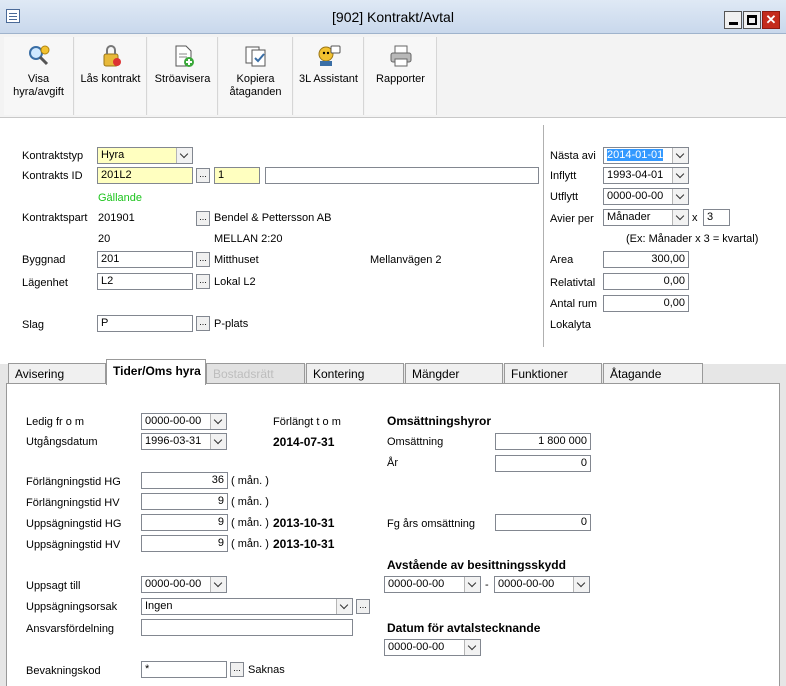 This screenshot has height=686, width=786. I want to click on nasta-avi-label: Nästa avi, so click(573, 156).